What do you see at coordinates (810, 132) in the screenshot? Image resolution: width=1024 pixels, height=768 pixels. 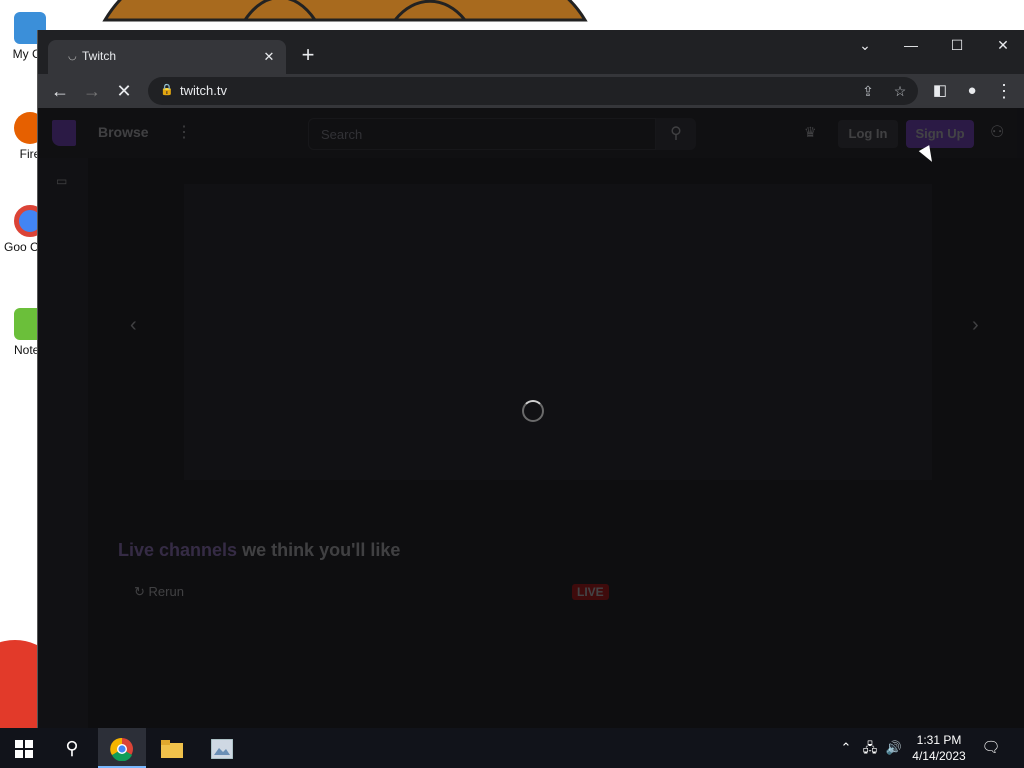 I see `prime-crown-icon: ♛` at bounding box center [810, 132].